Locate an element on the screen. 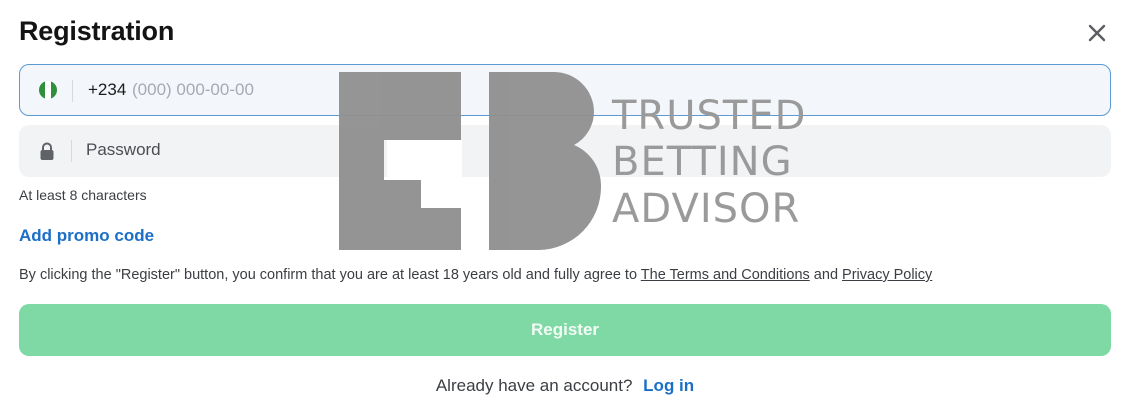 Image resolution: width=1130 pixels, height=420 pixels. watermark-line-3: ADVISOR is located at coordinates (706, 209).